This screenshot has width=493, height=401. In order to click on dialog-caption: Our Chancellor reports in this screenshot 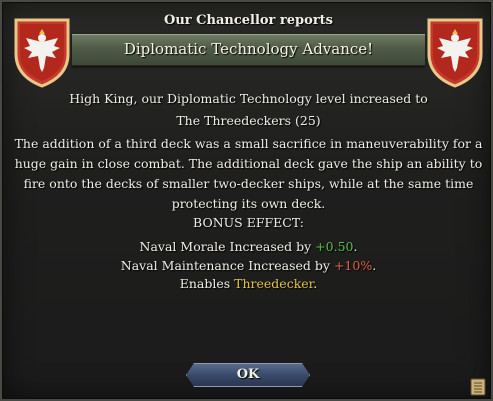, I will do `click(248, 20)`.